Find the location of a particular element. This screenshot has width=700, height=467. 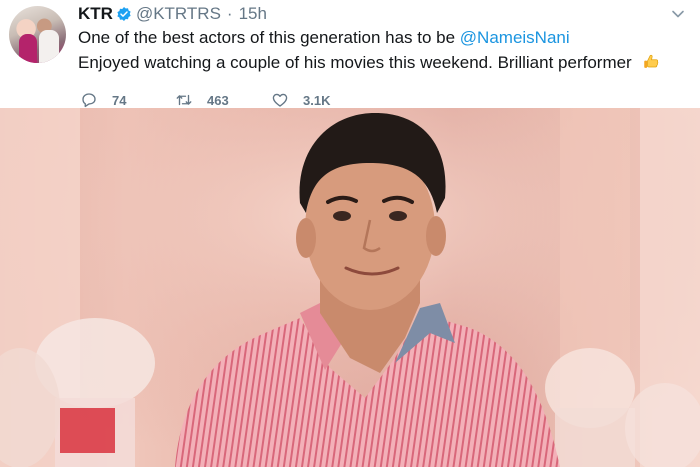

retweet-count: 463 is located at coordinates (218, 100).